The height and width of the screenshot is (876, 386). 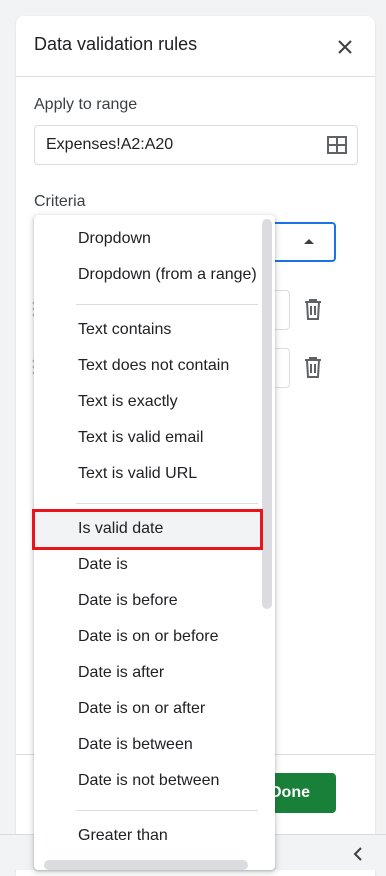 I want to click on menu-item-is-valid-date: Is valid date, so click(x=148, y=529).